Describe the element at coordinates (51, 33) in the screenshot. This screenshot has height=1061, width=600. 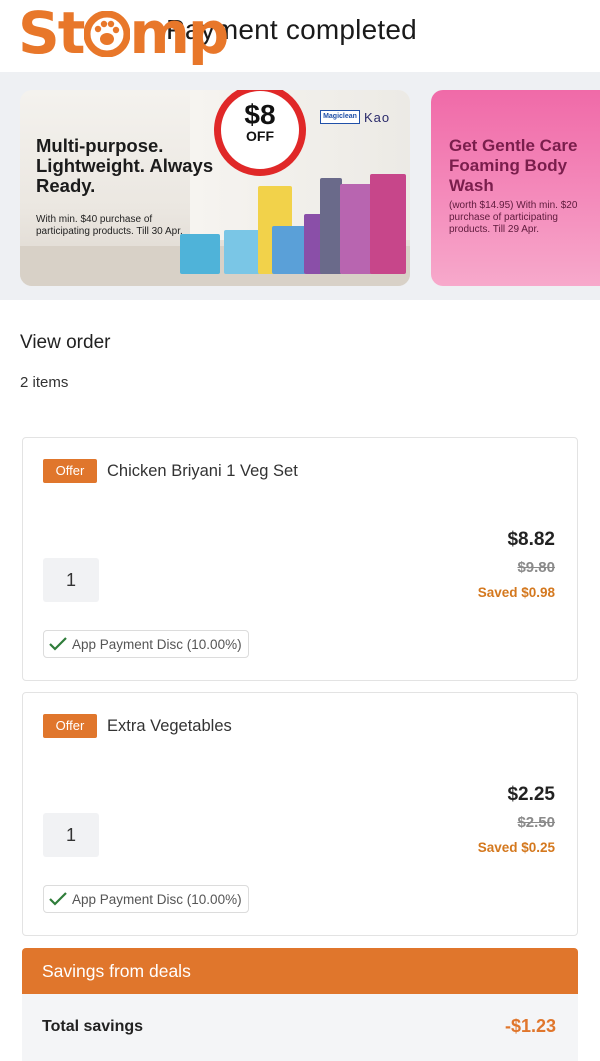
I see `logo-text-part: St` at that location.